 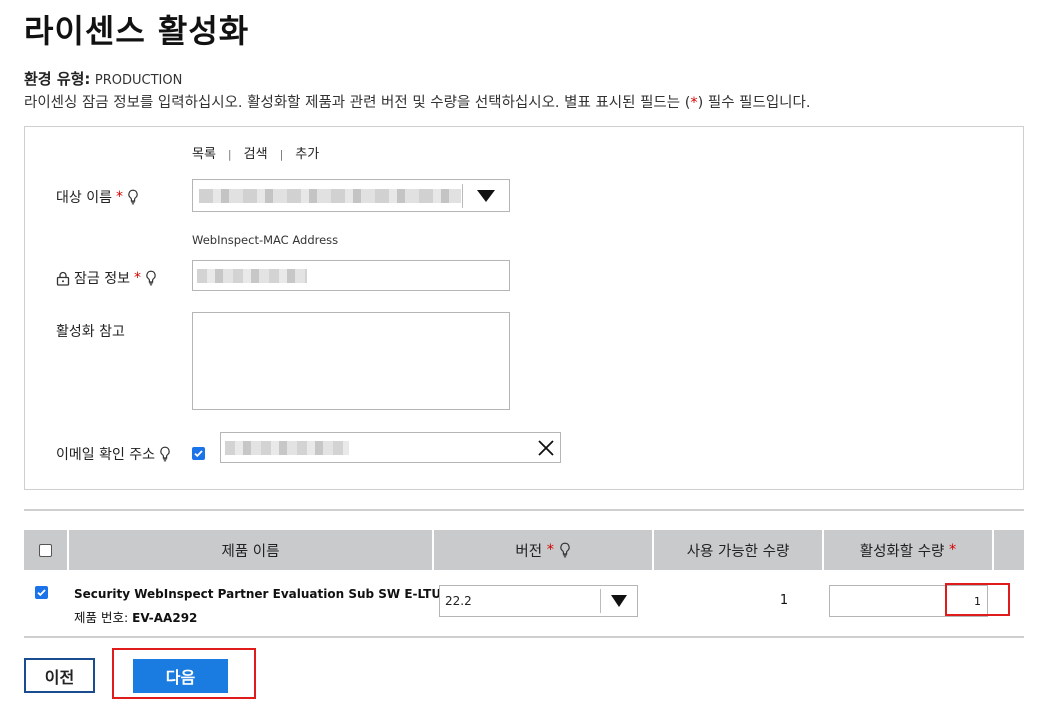 What do you see at coordinates (390, 447) in the screenshot?
I see `email-input` at bounding box center [390, 447].